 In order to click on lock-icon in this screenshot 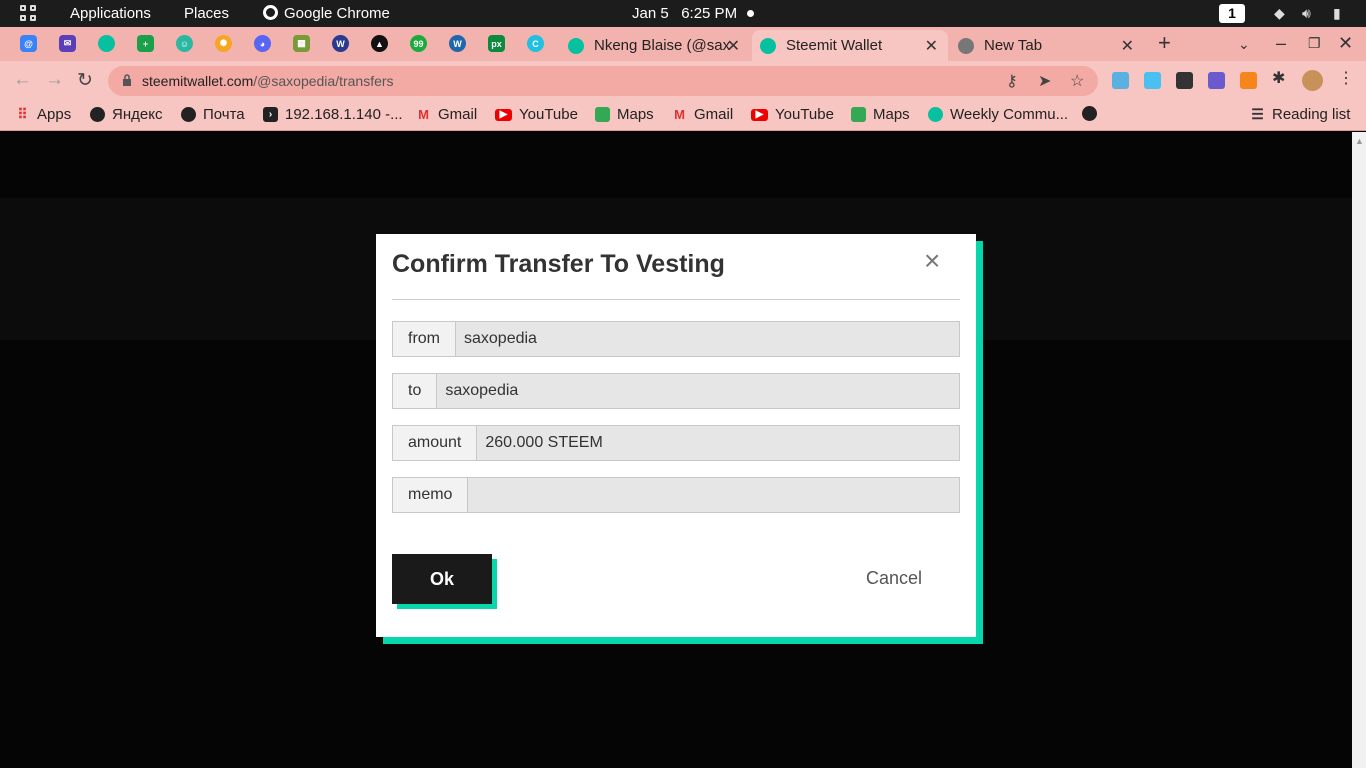, I will do `click(127, 80)`.